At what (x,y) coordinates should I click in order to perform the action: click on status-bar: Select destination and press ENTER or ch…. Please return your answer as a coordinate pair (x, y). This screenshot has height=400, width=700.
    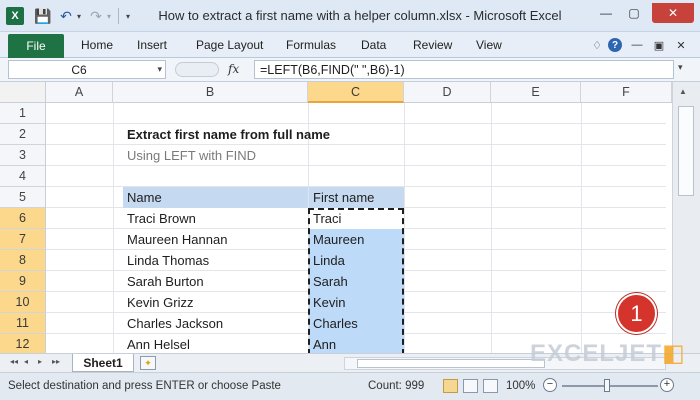
    Looking at the image, I should click on (350, 386).